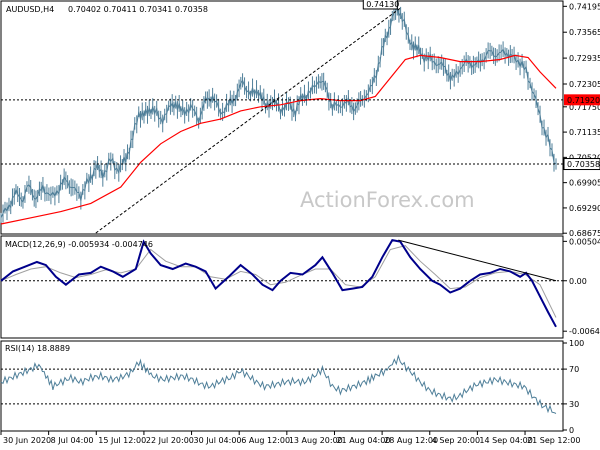  Describe the element at coordinates (584, 208) in the screenshot. I see `price-tick-label: 0.69290` at that location.